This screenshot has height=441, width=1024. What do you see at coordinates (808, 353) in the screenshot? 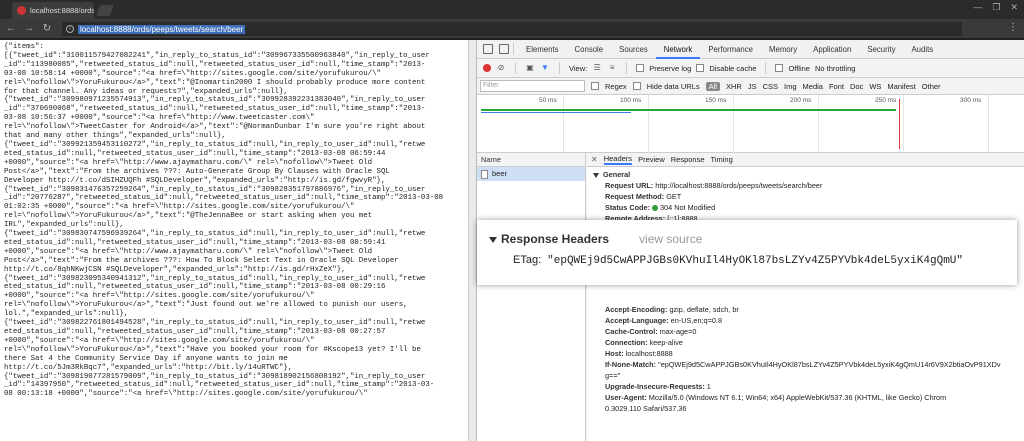
I see `request-header-row: Host: localhost:8888` at bounding box center [808, 353].